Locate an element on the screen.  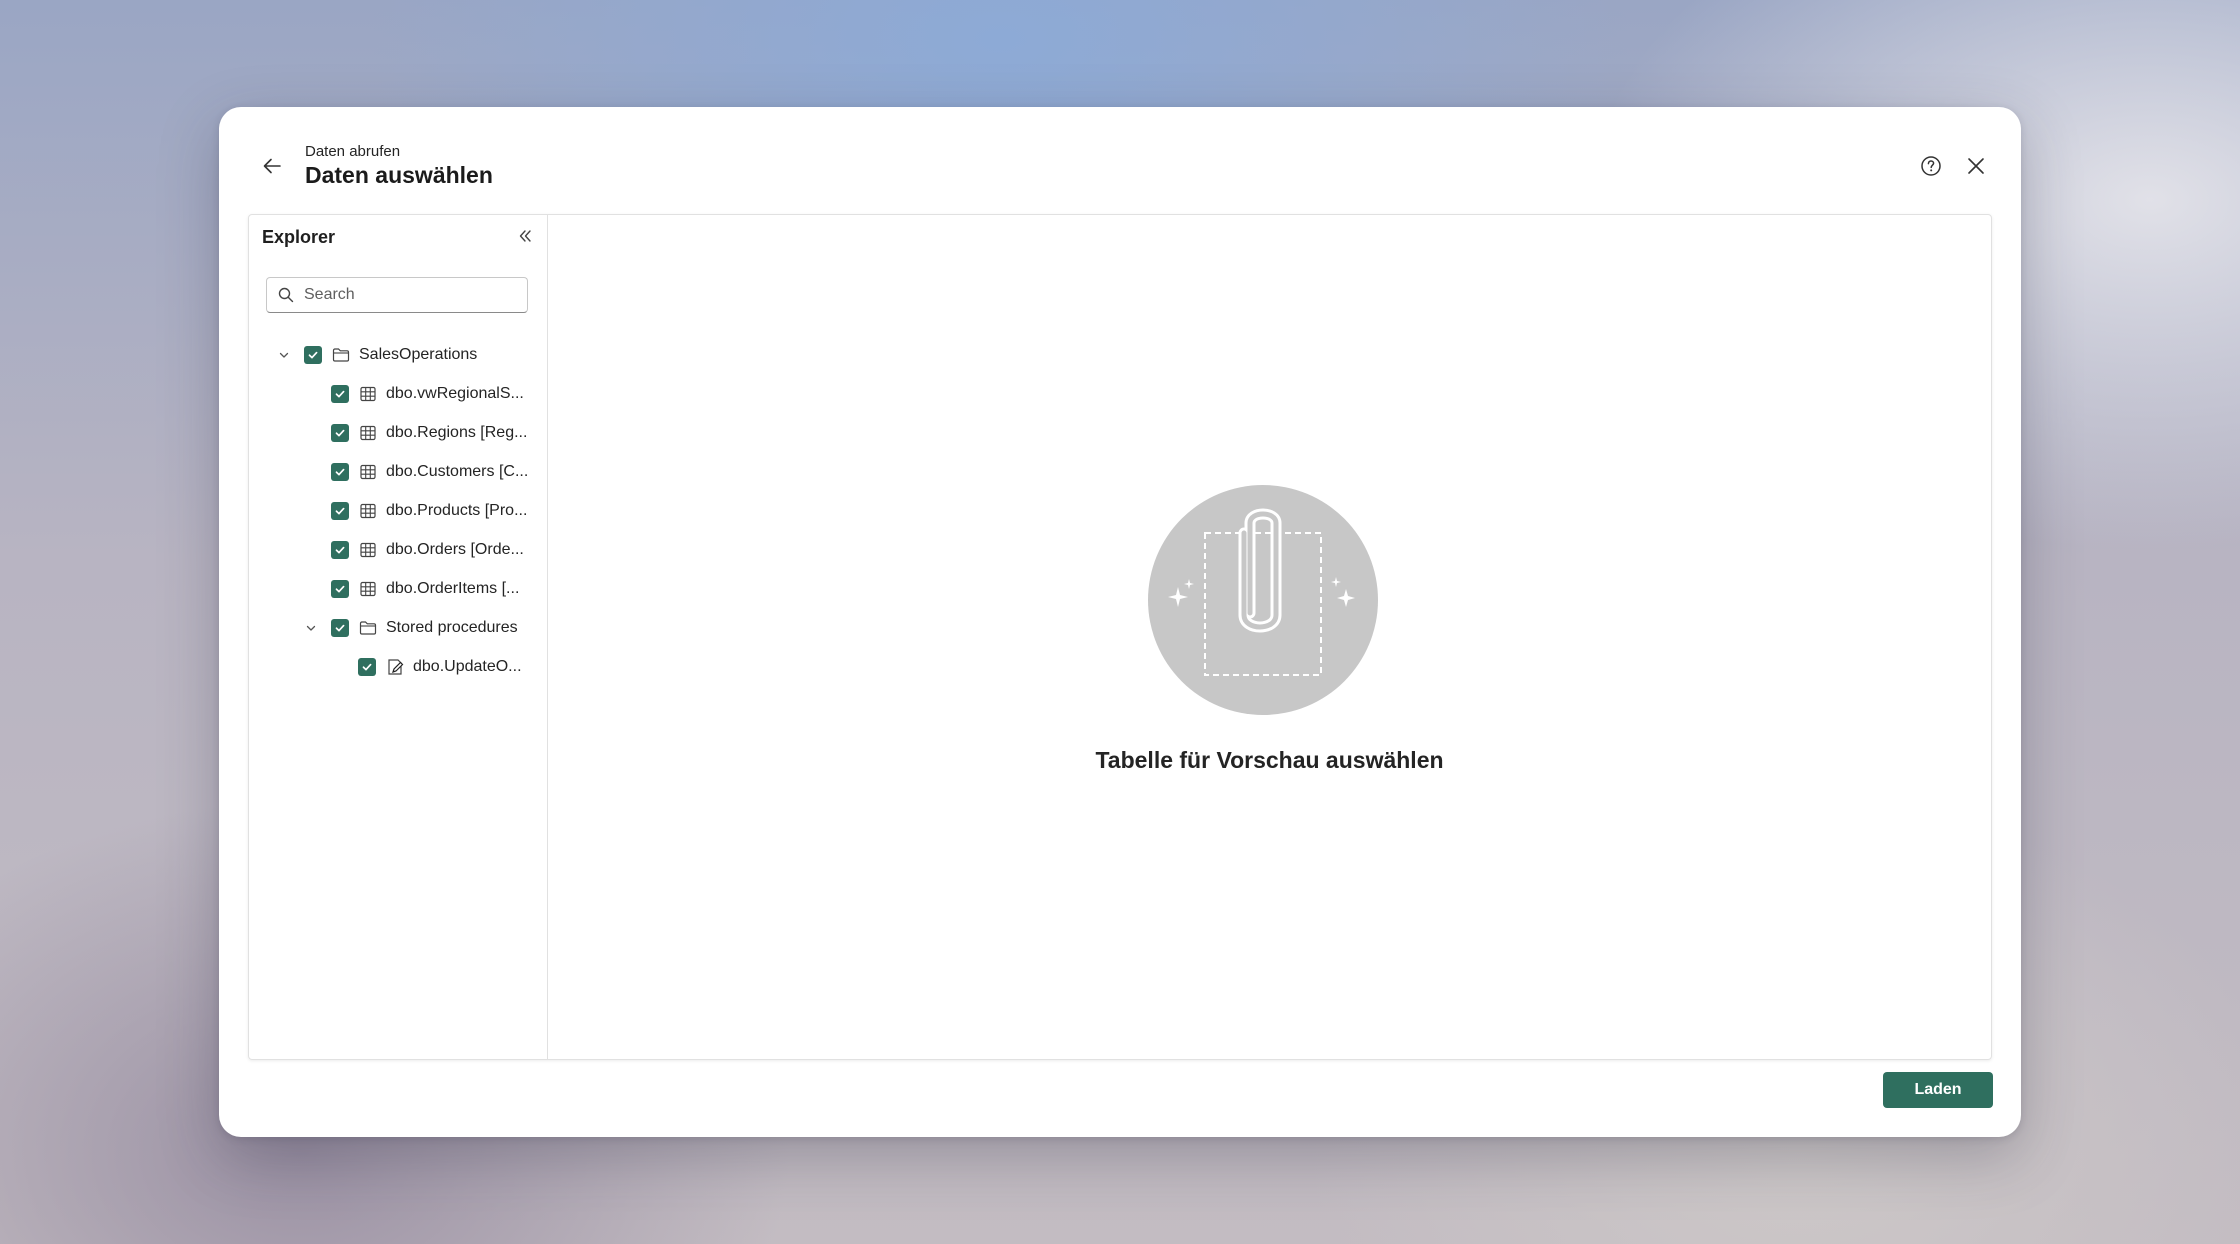
empty-preview-illustration is located at coordinates (1263, 600).